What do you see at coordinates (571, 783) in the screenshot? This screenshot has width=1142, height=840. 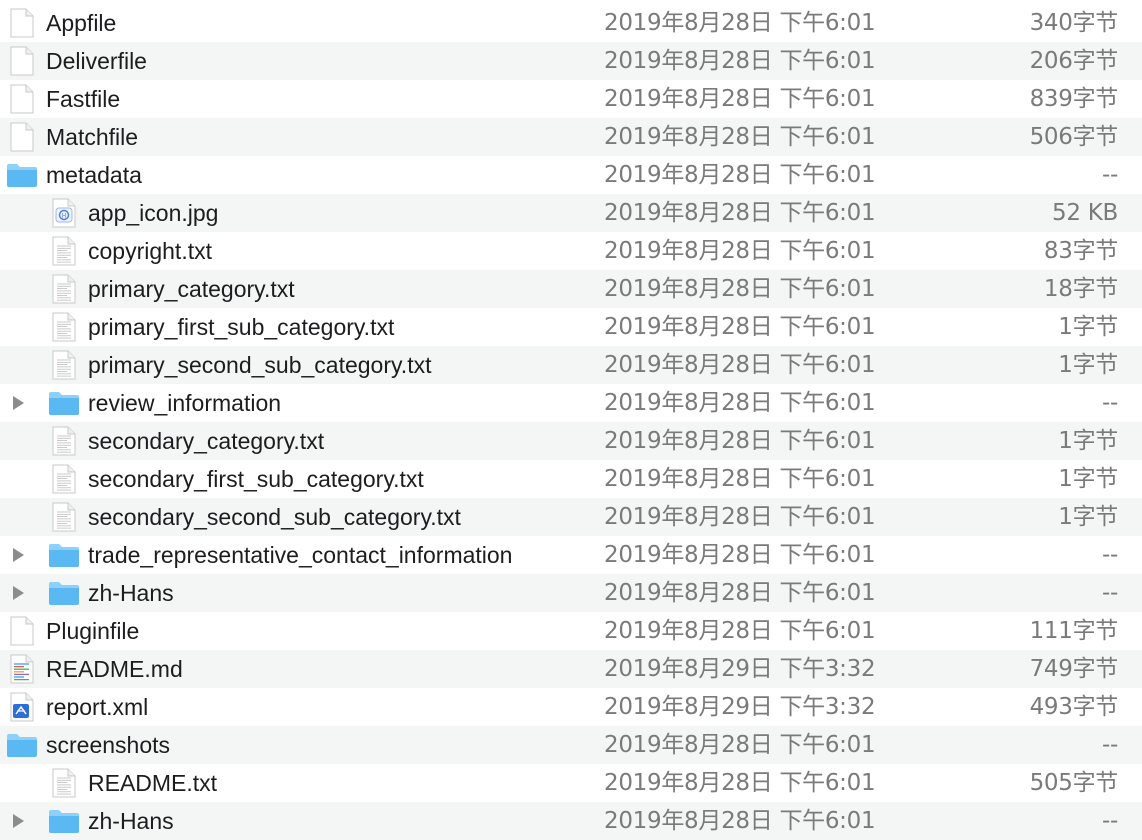 I see `file-row: README.txt 2019年8月28日 下午6:01 505字节` at bounding box center [571, 783].